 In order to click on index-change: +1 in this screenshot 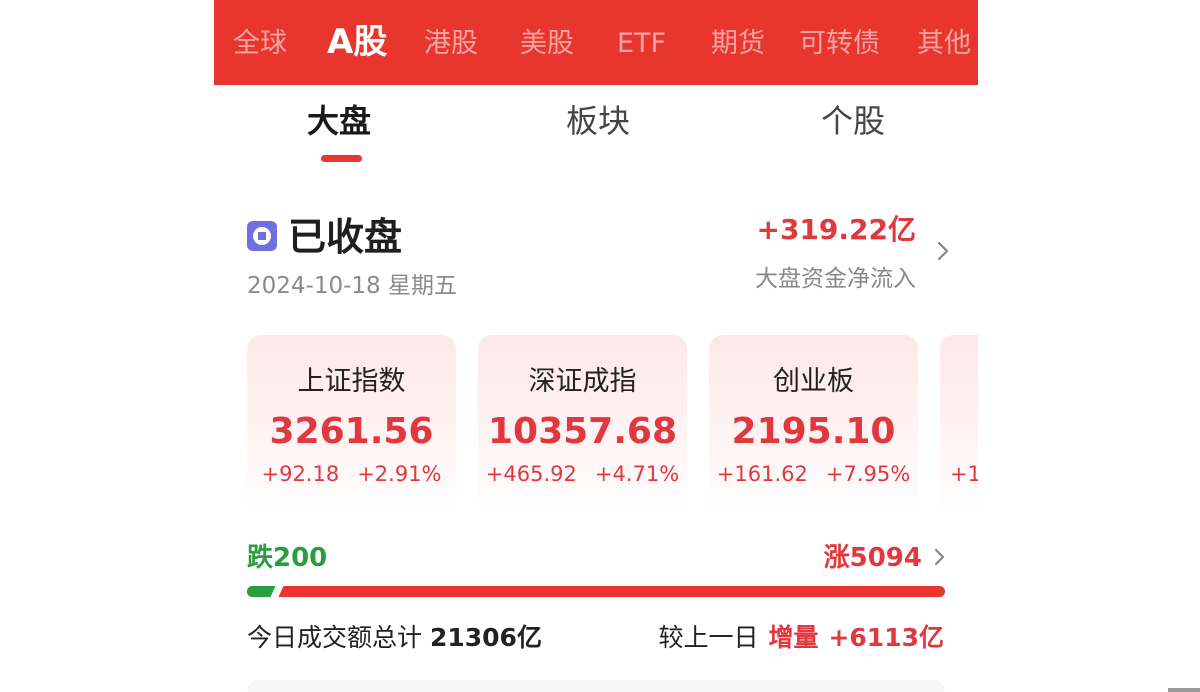, I will do `click(964, 474)`.